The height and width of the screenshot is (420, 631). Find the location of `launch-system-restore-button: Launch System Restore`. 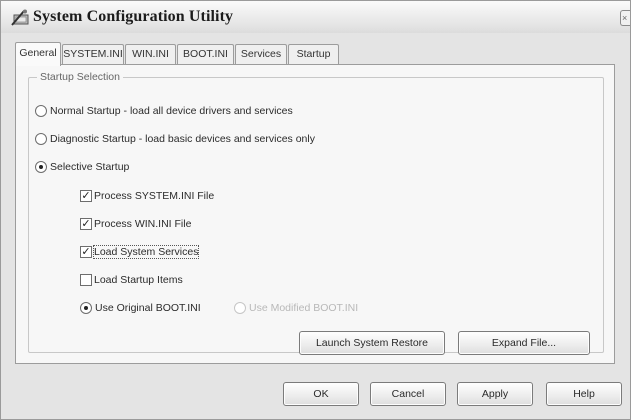

launch-system-restore-button: Launch System Restore is located at coordinates (372, 343).